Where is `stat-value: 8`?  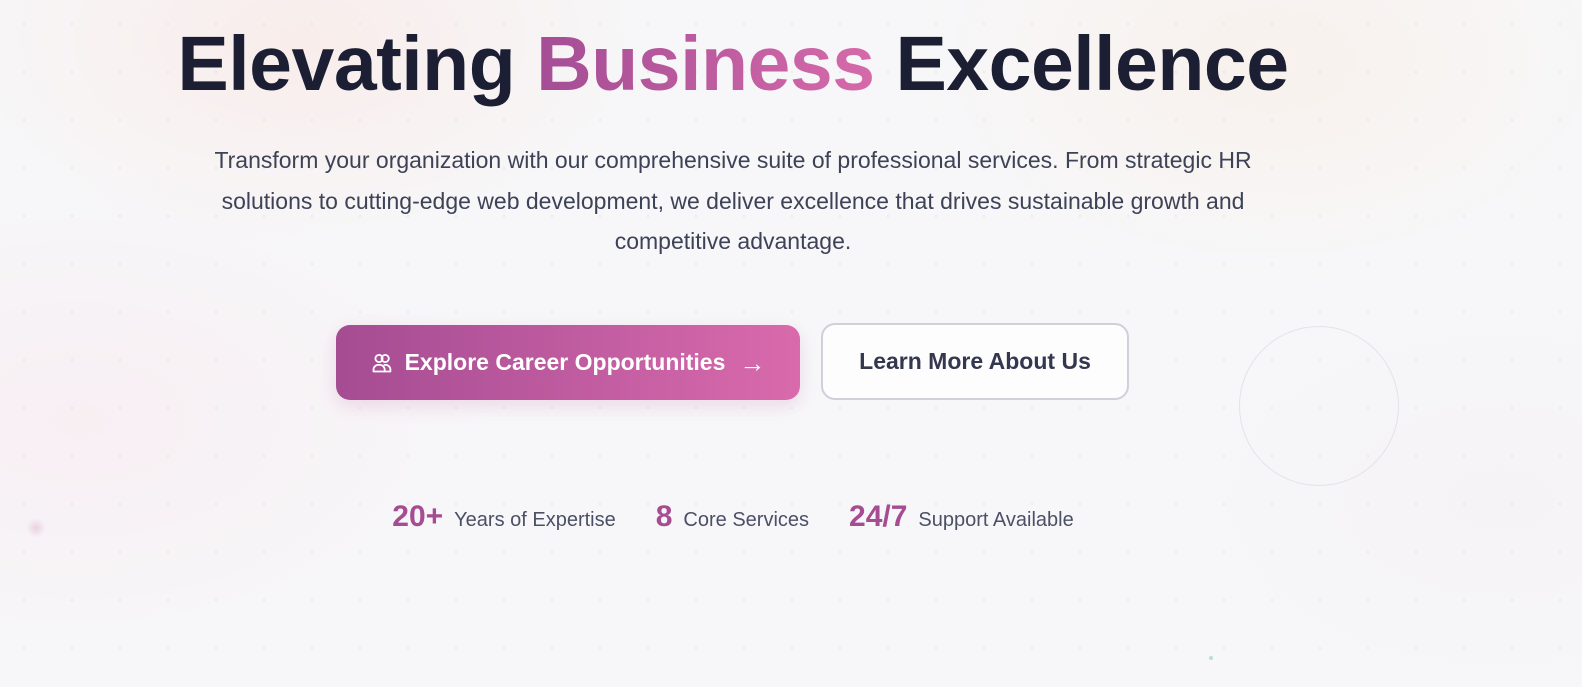
stat-value: 8 is located at coordinates (664, 516).